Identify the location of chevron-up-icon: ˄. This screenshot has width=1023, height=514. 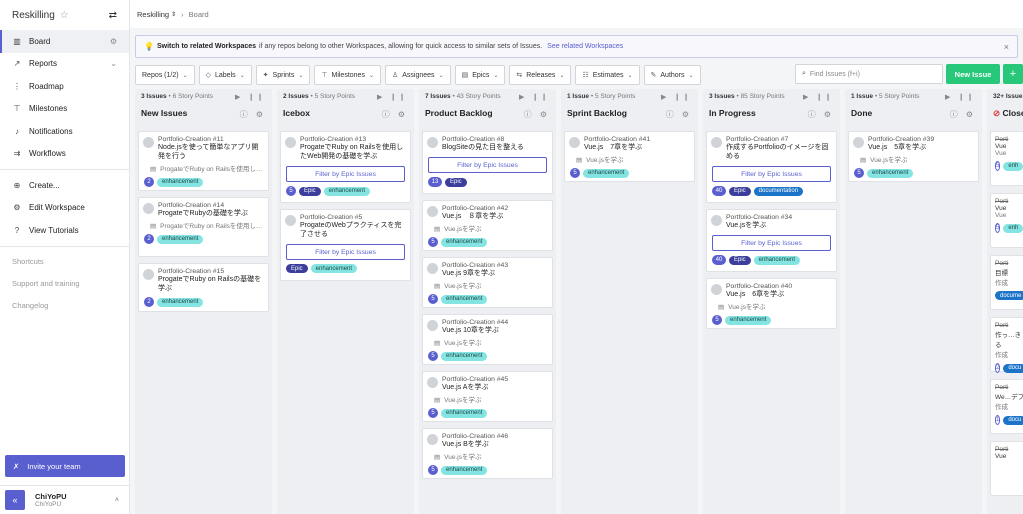
(117, 500).